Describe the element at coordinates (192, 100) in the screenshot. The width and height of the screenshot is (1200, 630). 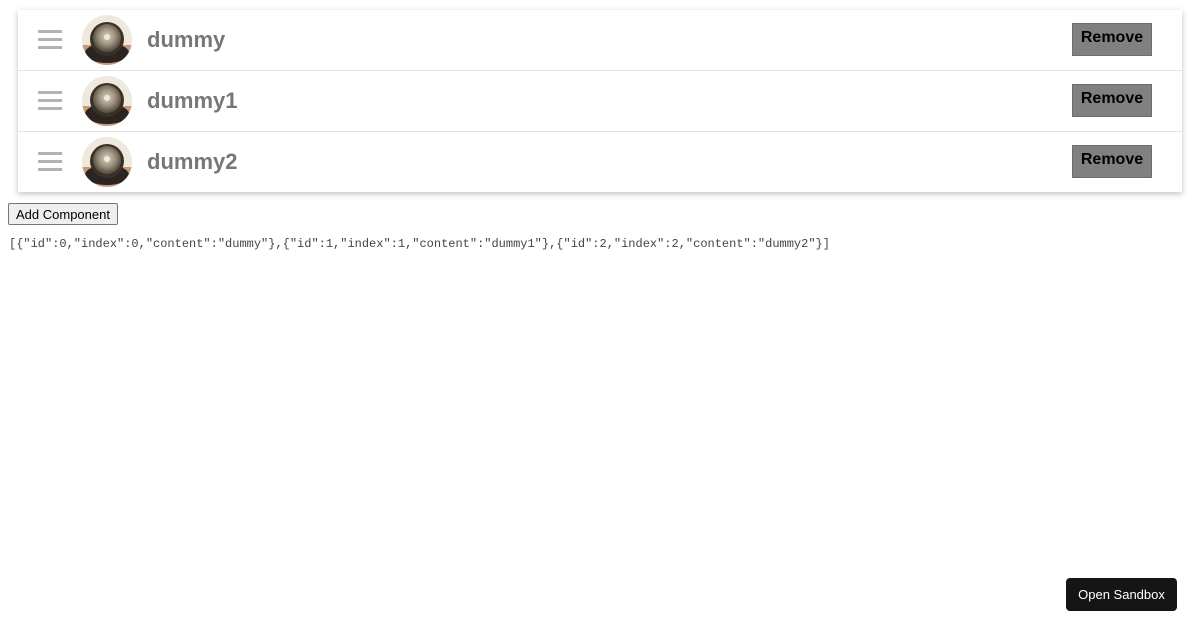
I see `item-label: dummy1` at that location.